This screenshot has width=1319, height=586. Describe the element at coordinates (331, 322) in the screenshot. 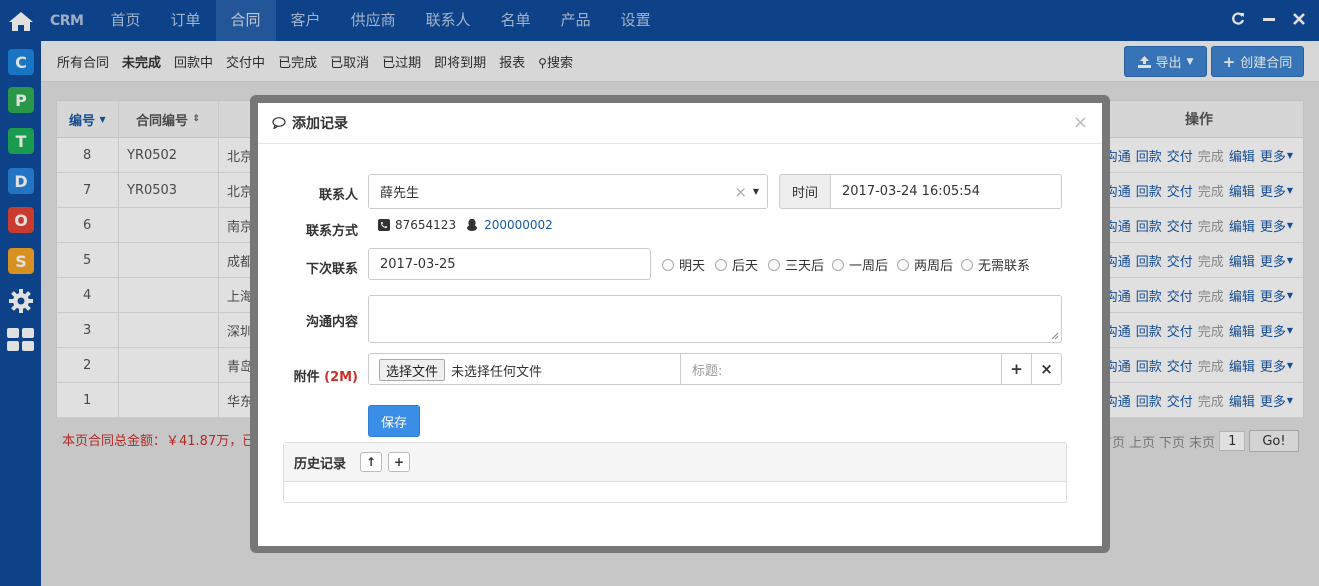

I see `content-label: 沟通内容` at that location.